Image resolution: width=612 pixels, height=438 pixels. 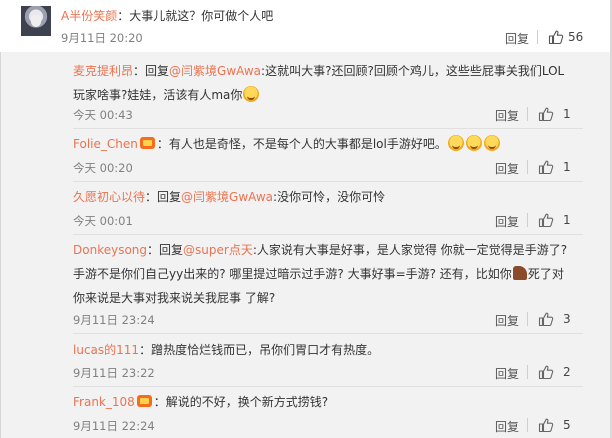 What do you see at coordinates (103, 71) in the screenshot?
I see `reply-username: 麦克提利昂` at bounding box center [103, 71].